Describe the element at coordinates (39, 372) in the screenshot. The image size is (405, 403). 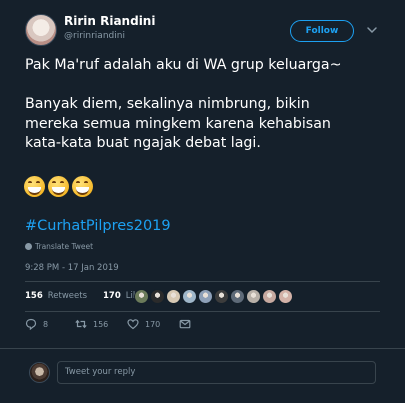
I see `current-user-avatar` at that location.